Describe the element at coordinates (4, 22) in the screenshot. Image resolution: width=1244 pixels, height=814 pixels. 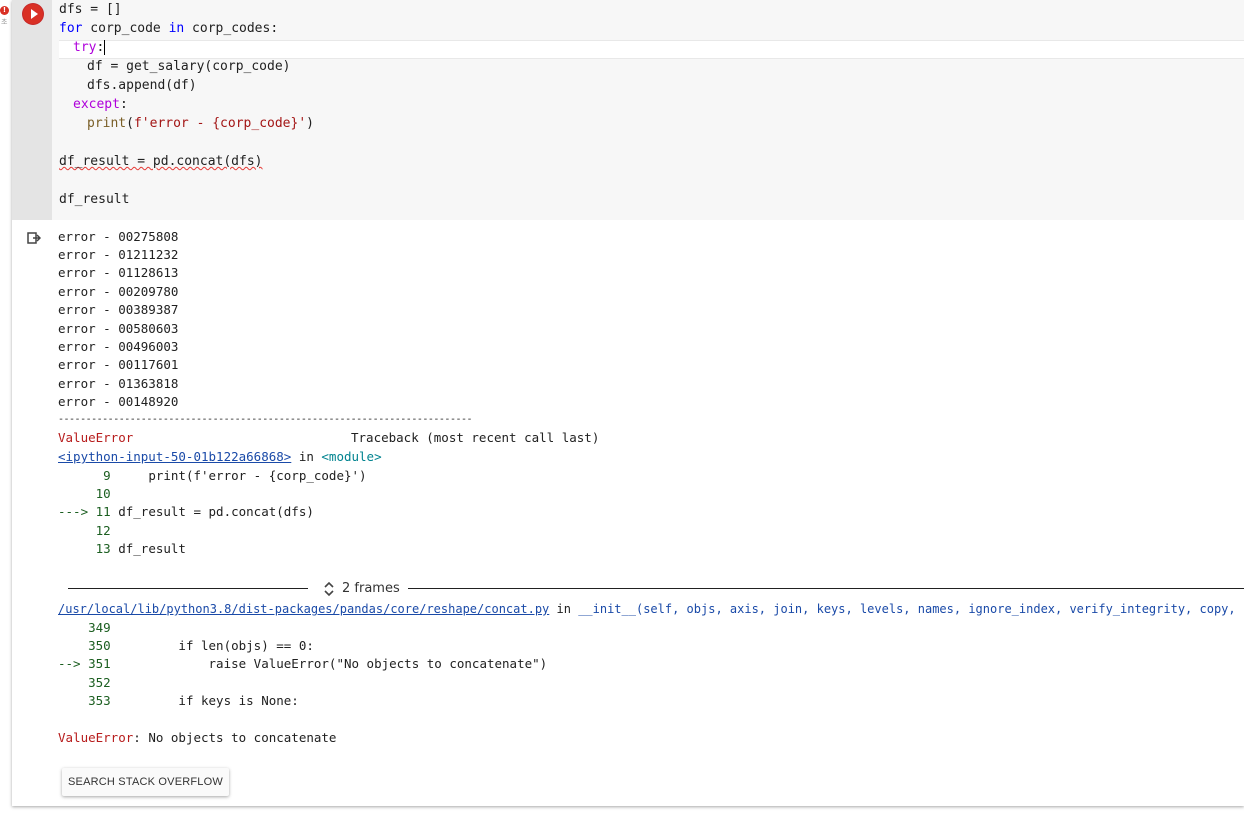
I see `error-badge-label: 초` at that location.